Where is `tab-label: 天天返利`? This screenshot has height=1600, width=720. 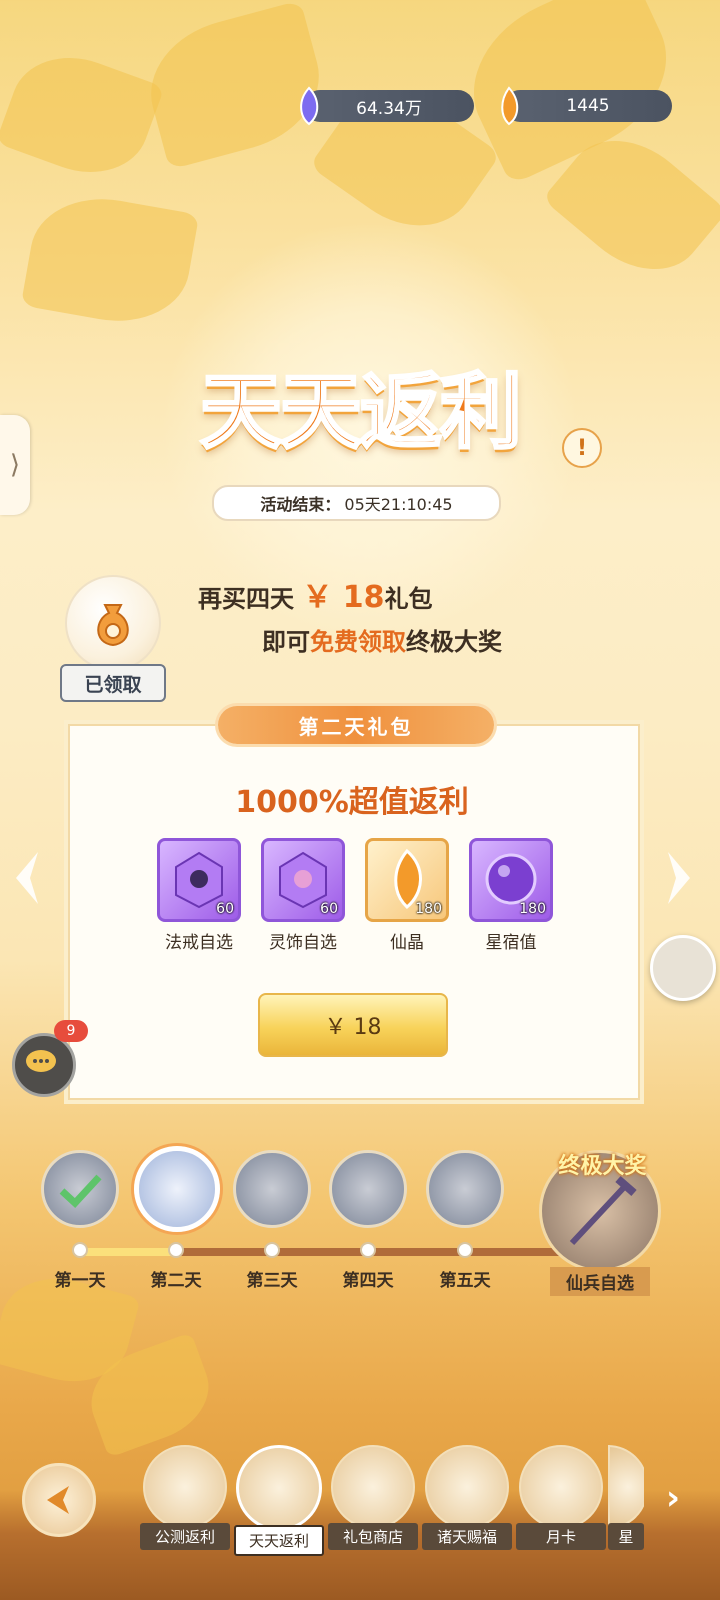
tab-label: 天天返利 is located at coordinates (279, 1540).